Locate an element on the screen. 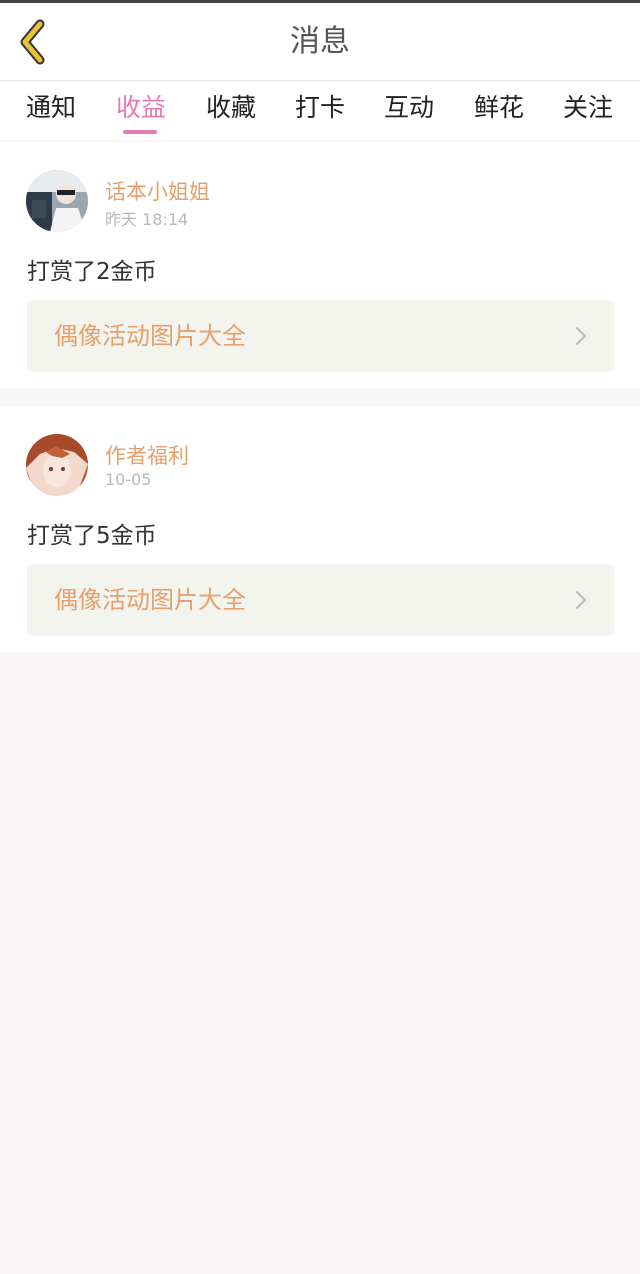  tab-favorites: 收藏 is located at coordinates (231, 111).